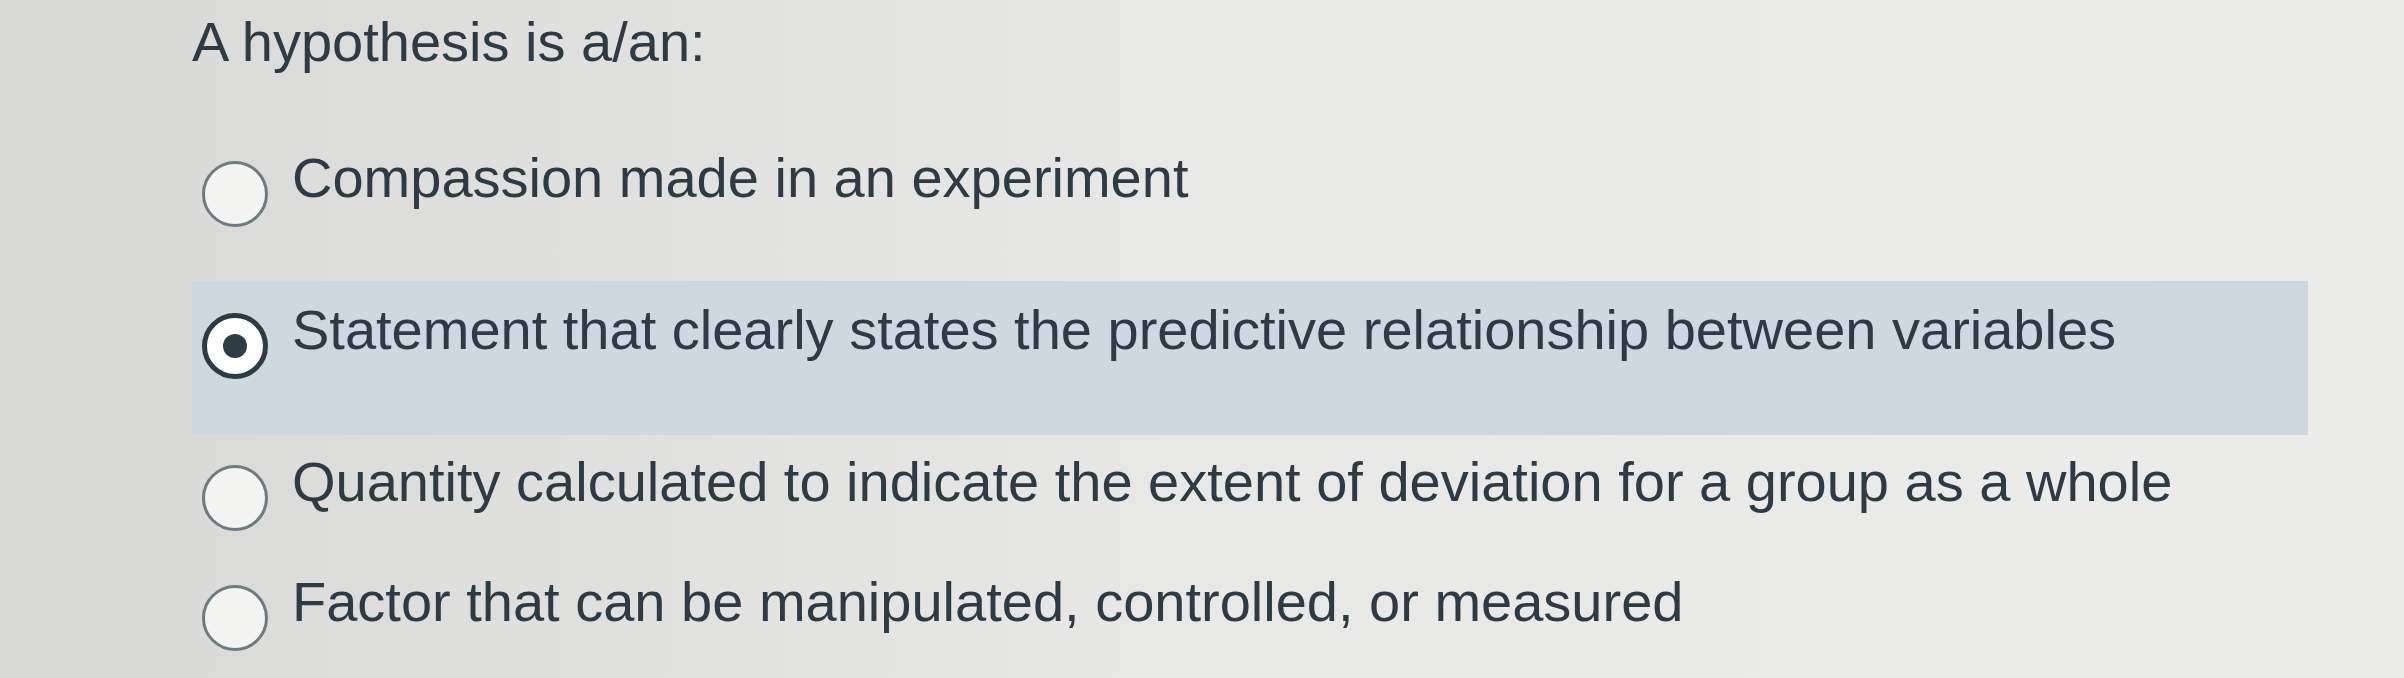 Image resolution: width=2404 pixels, height=678 pixels. What do you see at coordinates (449, 42) in the screenshot?
I see `question-text: A hypothesis is a/an:` at bounding box center [449, 42].